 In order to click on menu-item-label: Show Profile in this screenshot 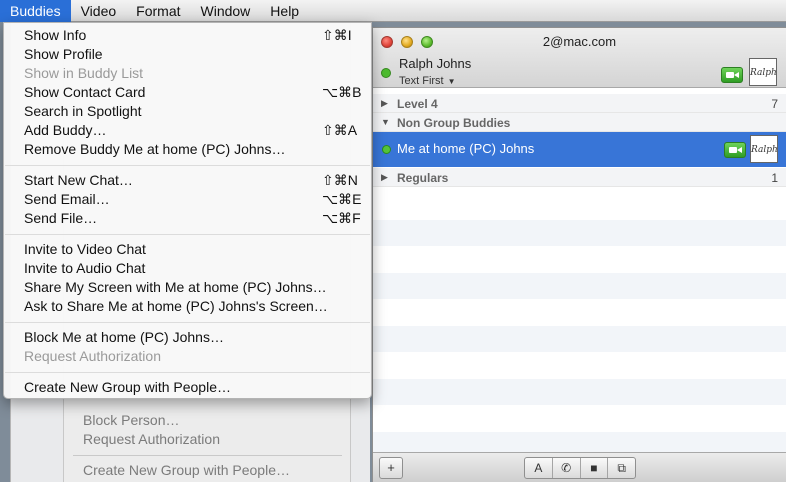, I will do `click(63, 54)`.